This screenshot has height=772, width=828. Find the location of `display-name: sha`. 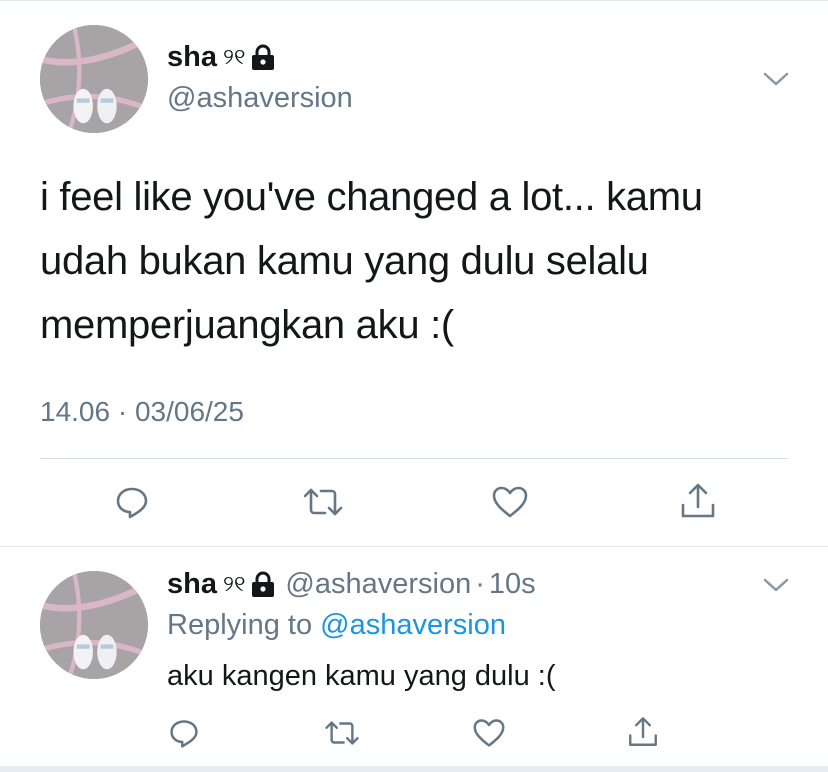

display-name: sha is located at coordinates (192, 57).